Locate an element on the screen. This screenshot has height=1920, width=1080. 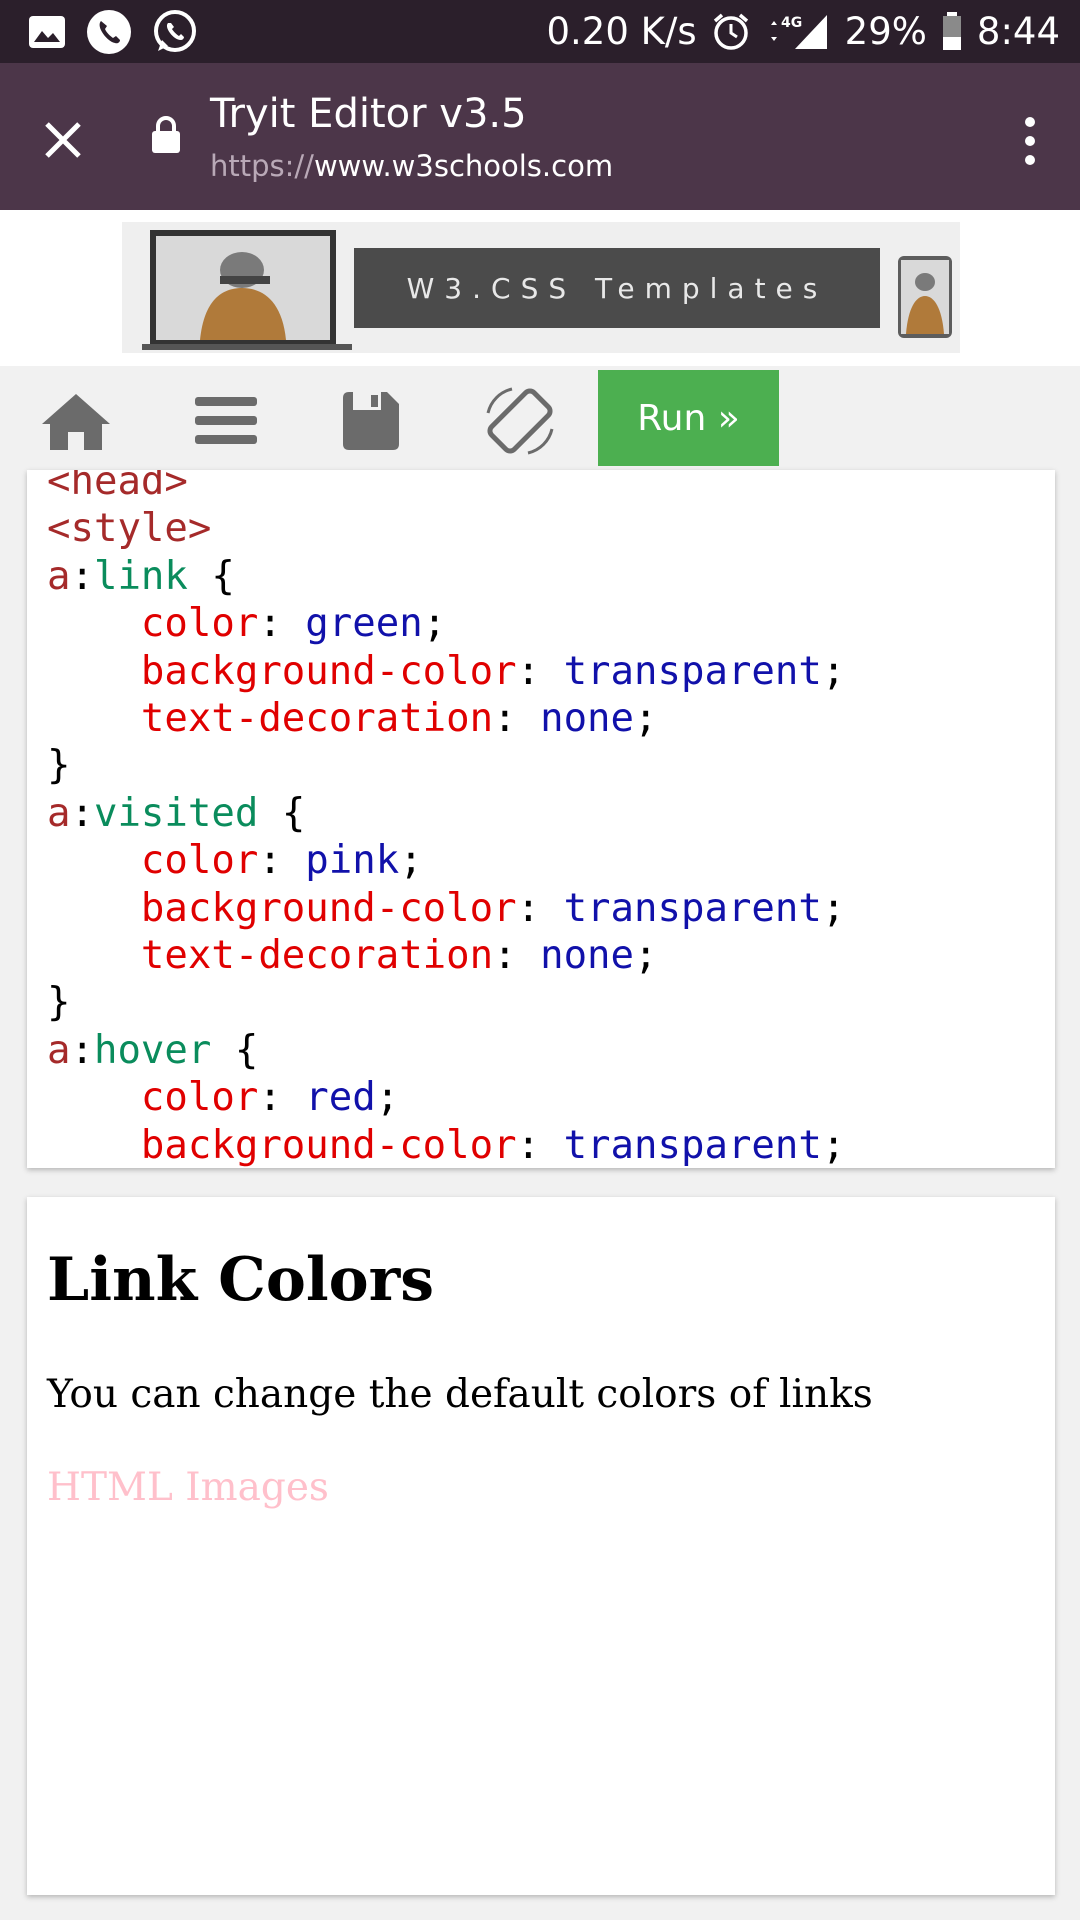
selector-pseudo: visited is located at coordinates (176, 813).